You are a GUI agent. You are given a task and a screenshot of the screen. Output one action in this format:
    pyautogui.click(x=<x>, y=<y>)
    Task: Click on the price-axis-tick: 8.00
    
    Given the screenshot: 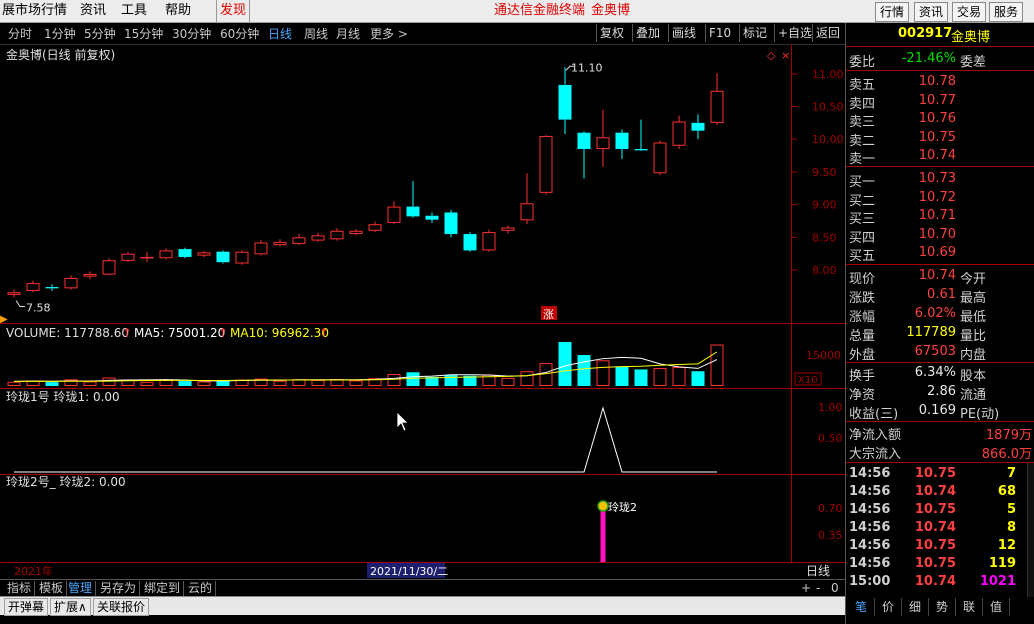 What is the action you would take?
    pyautogui.click(x=824, y=270)
    